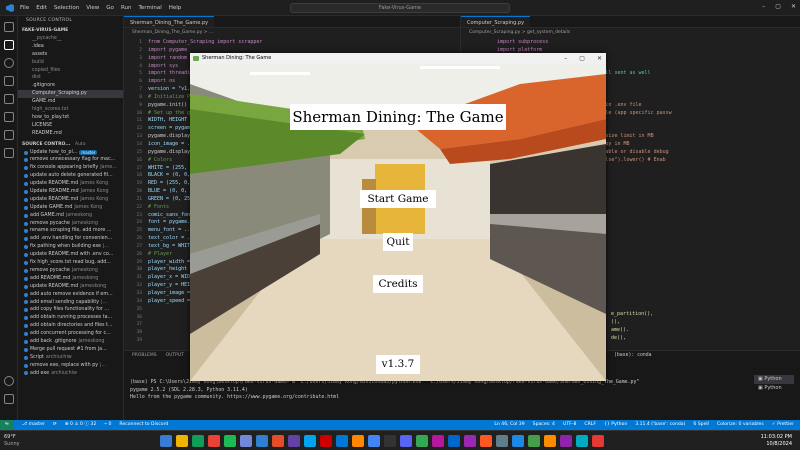  Describe the element at coordinates (24, 8) in the screenshot. I see `menu-item-file: File` at that location.